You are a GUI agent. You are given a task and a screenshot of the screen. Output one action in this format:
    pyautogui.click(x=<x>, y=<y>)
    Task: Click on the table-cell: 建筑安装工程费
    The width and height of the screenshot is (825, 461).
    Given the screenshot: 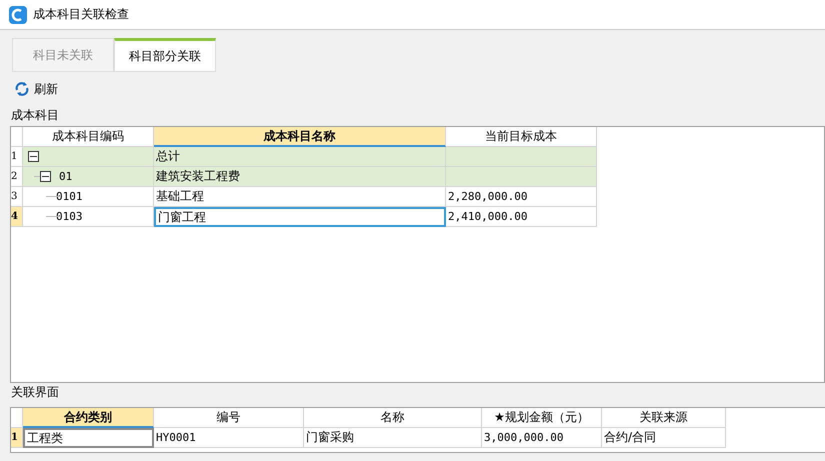 What is the action you would take?
    pyautogui.click(x=300, y=177)
    